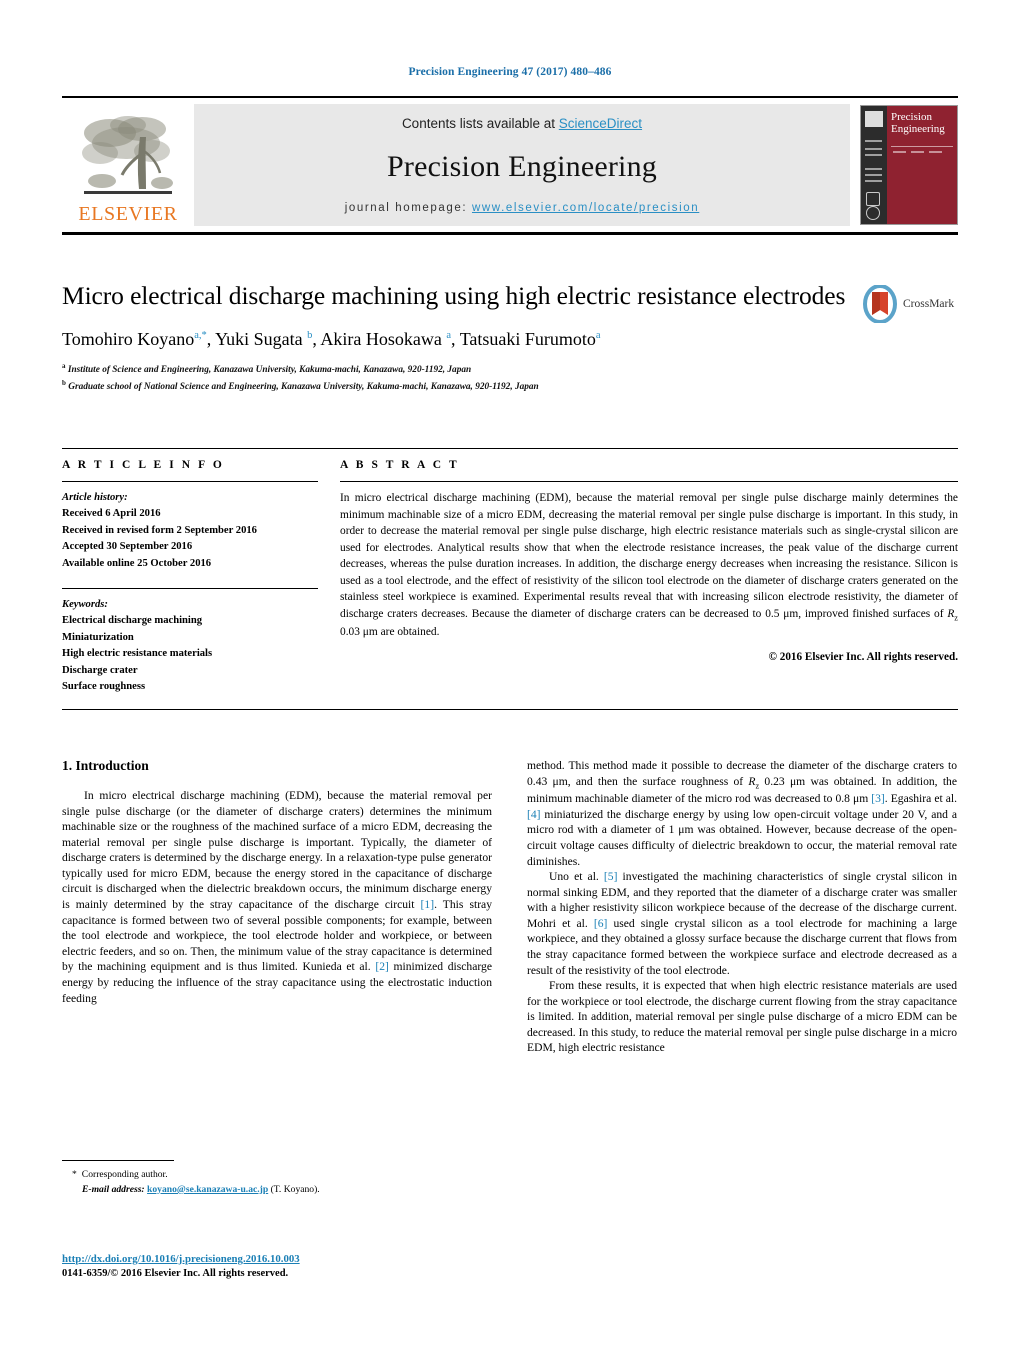  I want to click on history-item: Accepted 30 September 2016, so click(127, 547).